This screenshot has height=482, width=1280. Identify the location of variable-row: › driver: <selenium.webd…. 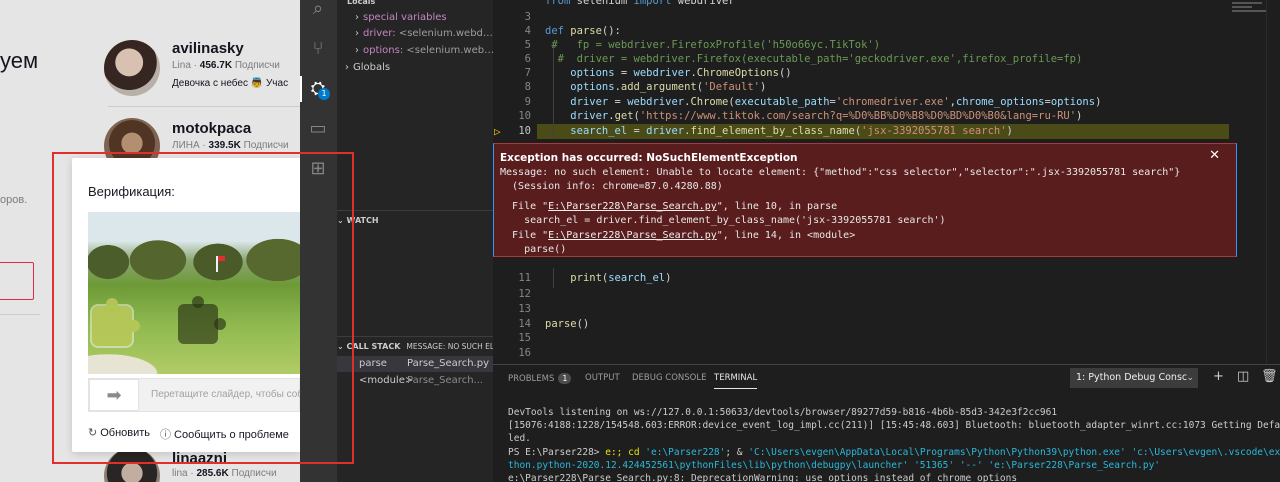
(422, 34).